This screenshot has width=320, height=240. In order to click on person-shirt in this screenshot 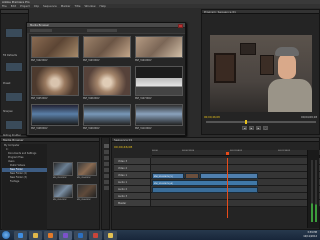, I will do `click(290, 95)`.